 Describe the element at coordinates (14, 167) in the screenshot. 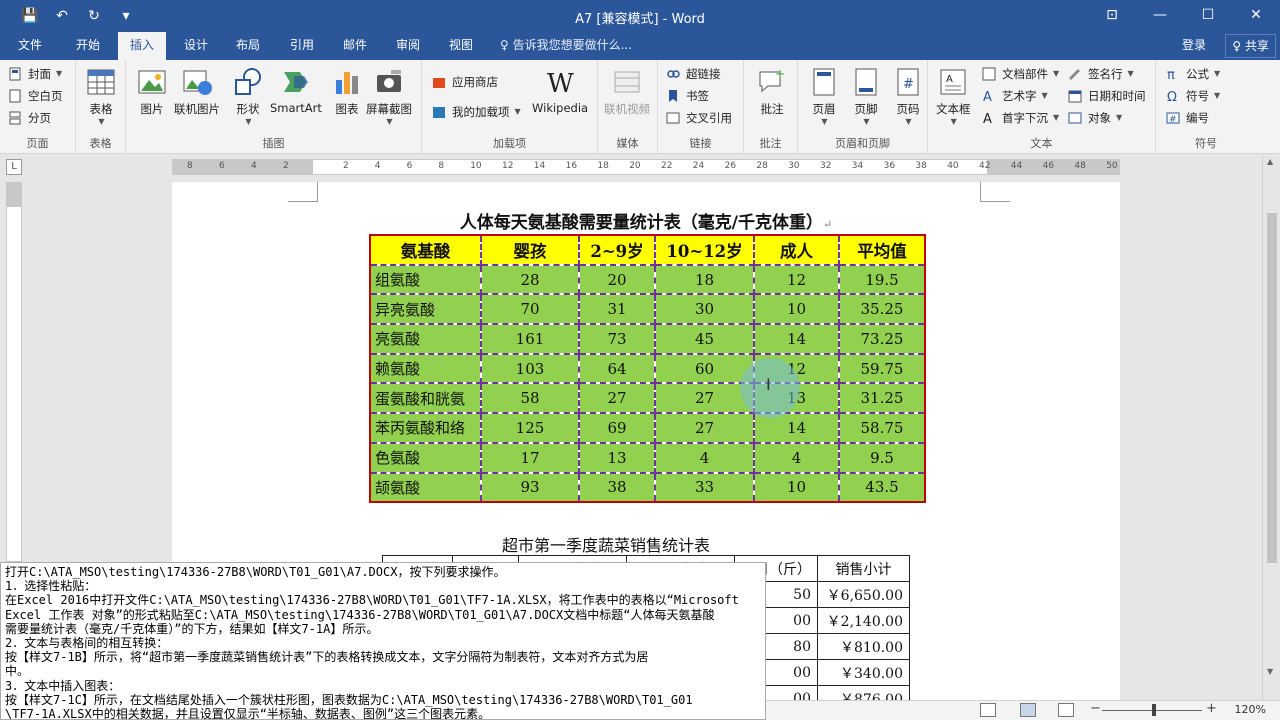

I see `tab-selector: L` at that location.